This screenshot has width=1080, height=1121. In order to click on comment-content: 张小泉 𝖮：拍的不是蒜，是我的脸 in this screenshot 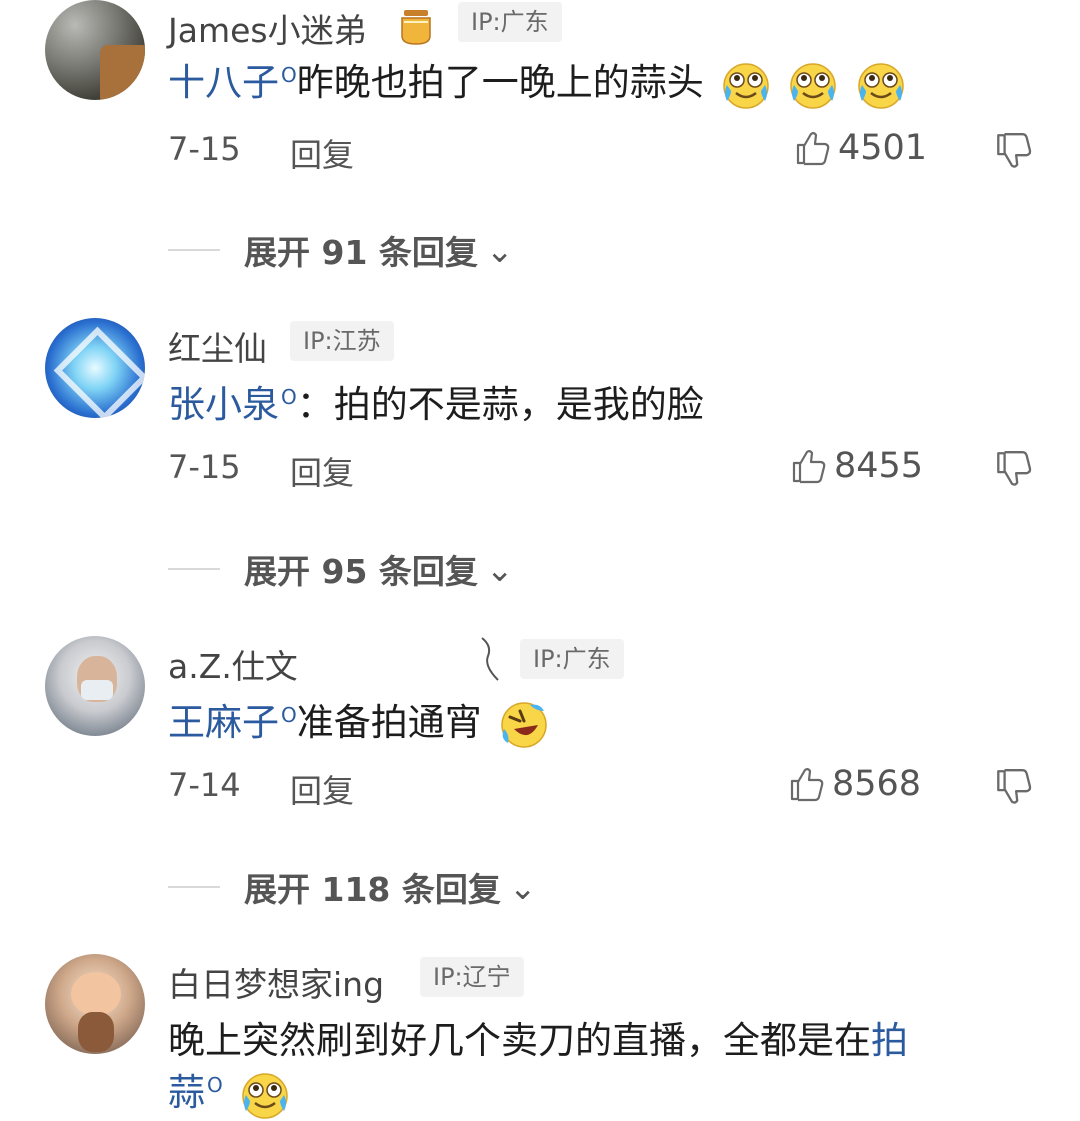, I will do `click(436, 401)`.